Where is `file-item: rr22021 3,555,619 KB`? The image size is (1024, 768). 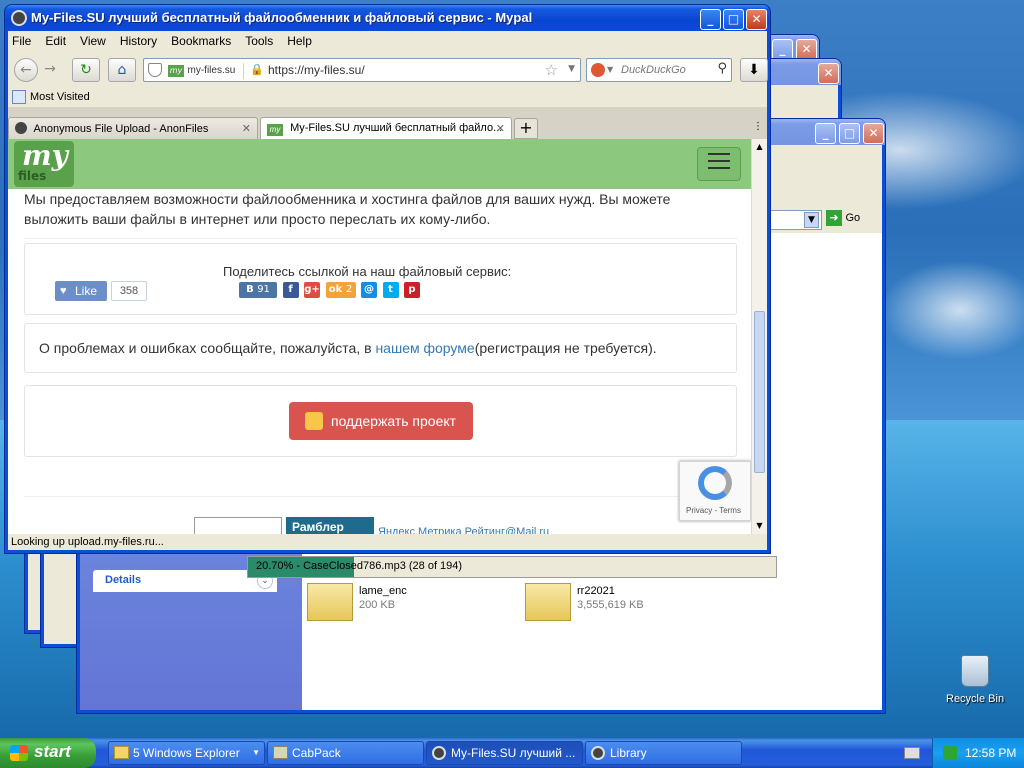 file-item: rr22021 3,555,619 KB is located at coordinates (625, 604).